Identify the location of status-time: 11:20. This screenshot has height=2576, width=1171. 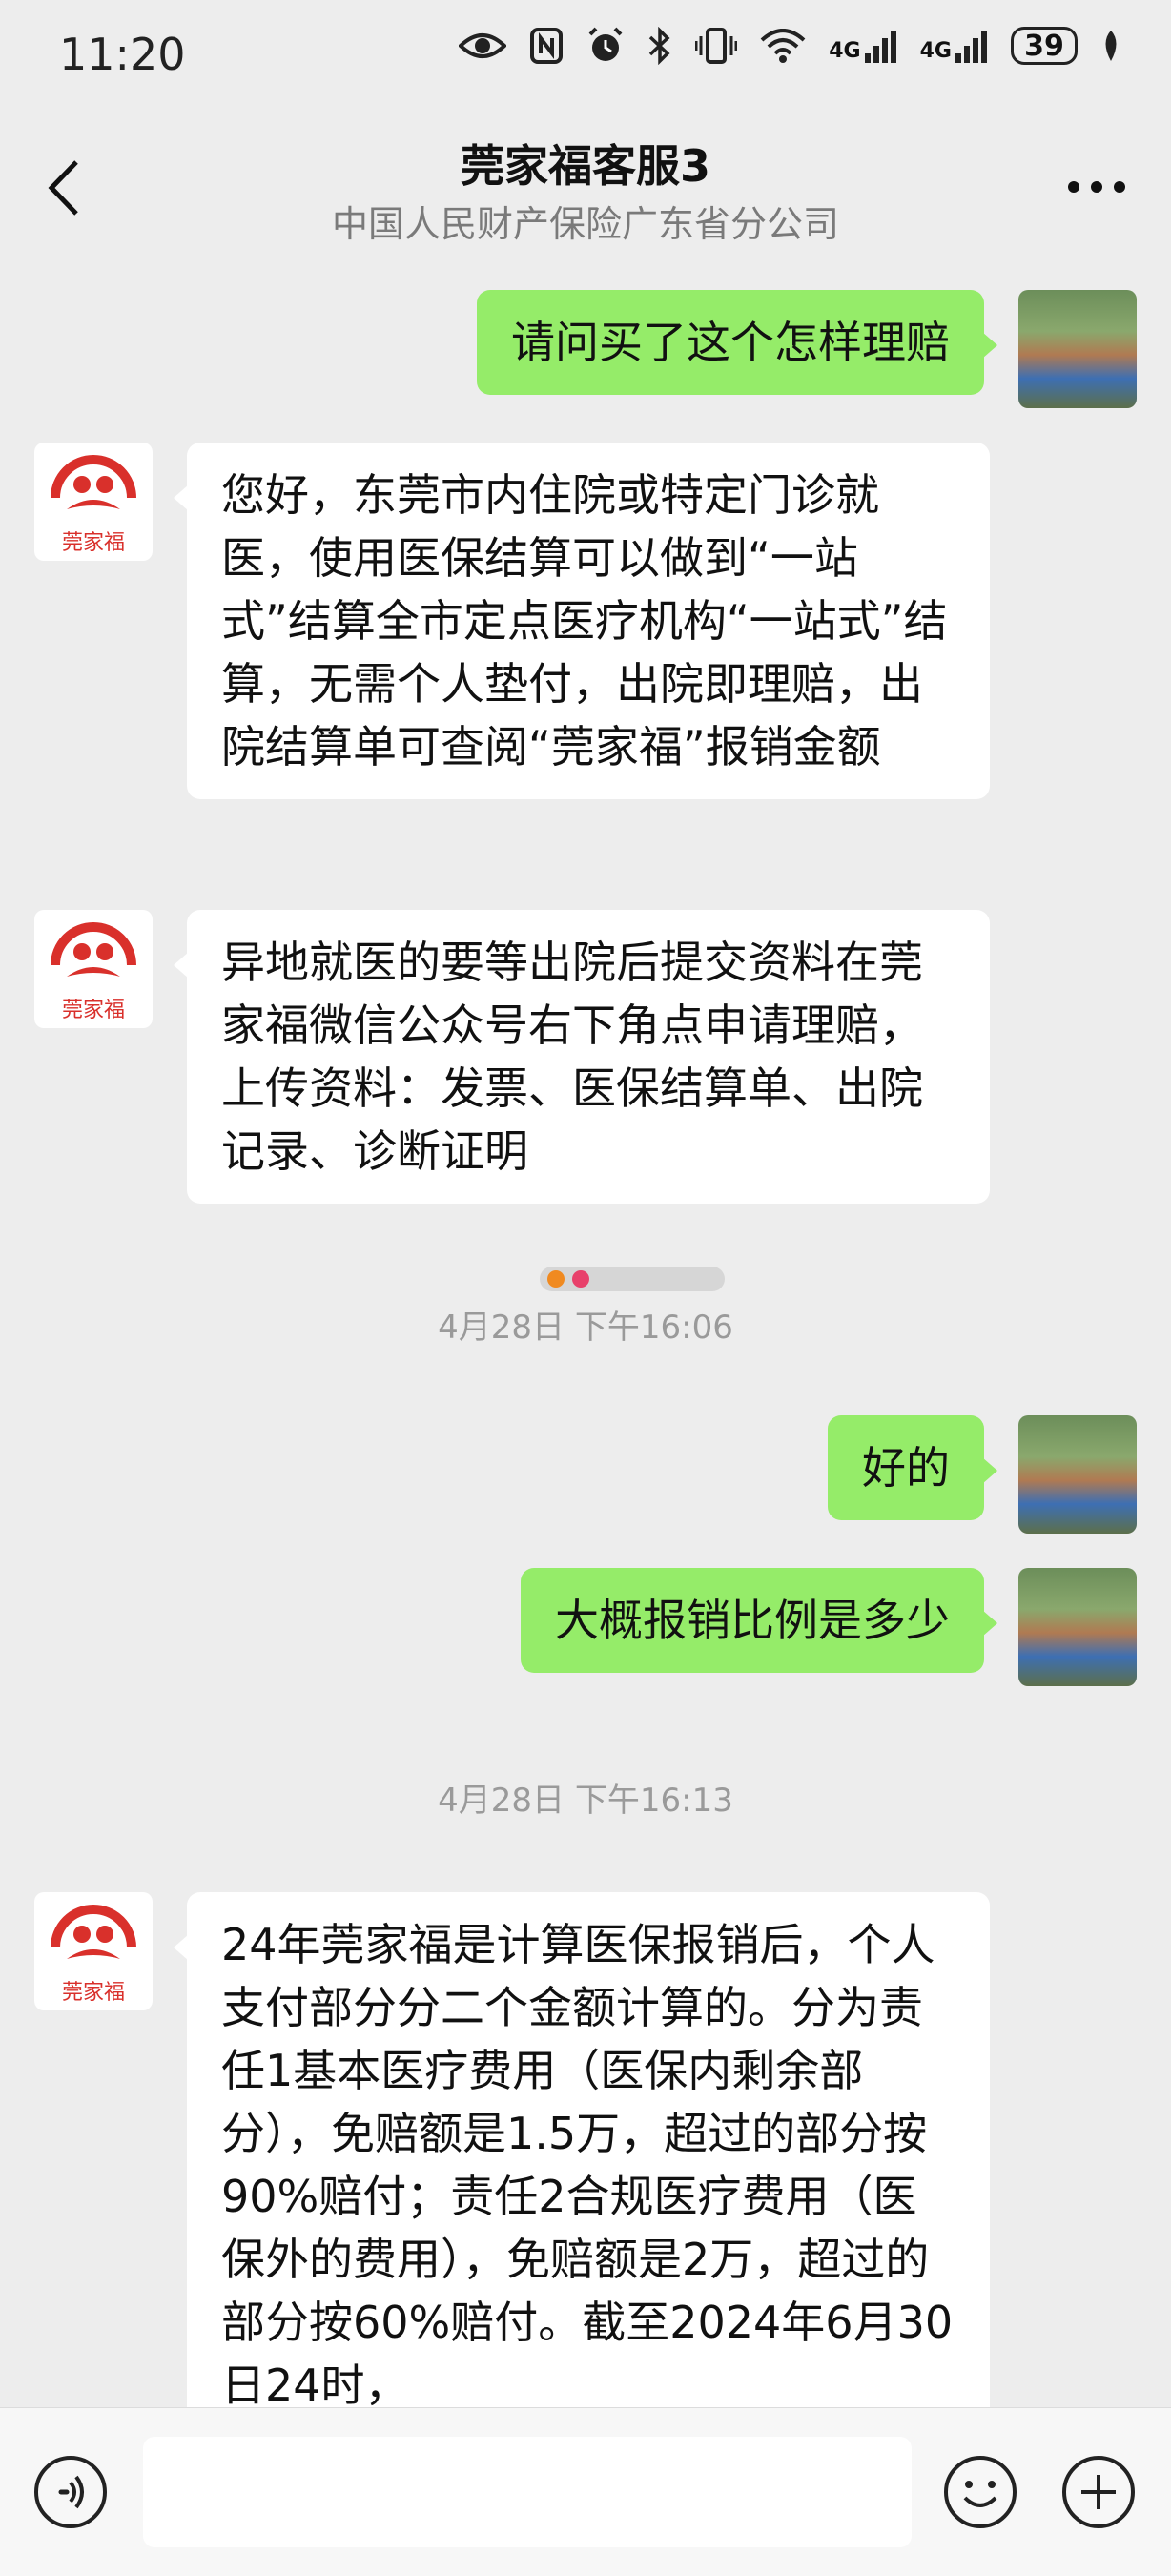
(122, 54).